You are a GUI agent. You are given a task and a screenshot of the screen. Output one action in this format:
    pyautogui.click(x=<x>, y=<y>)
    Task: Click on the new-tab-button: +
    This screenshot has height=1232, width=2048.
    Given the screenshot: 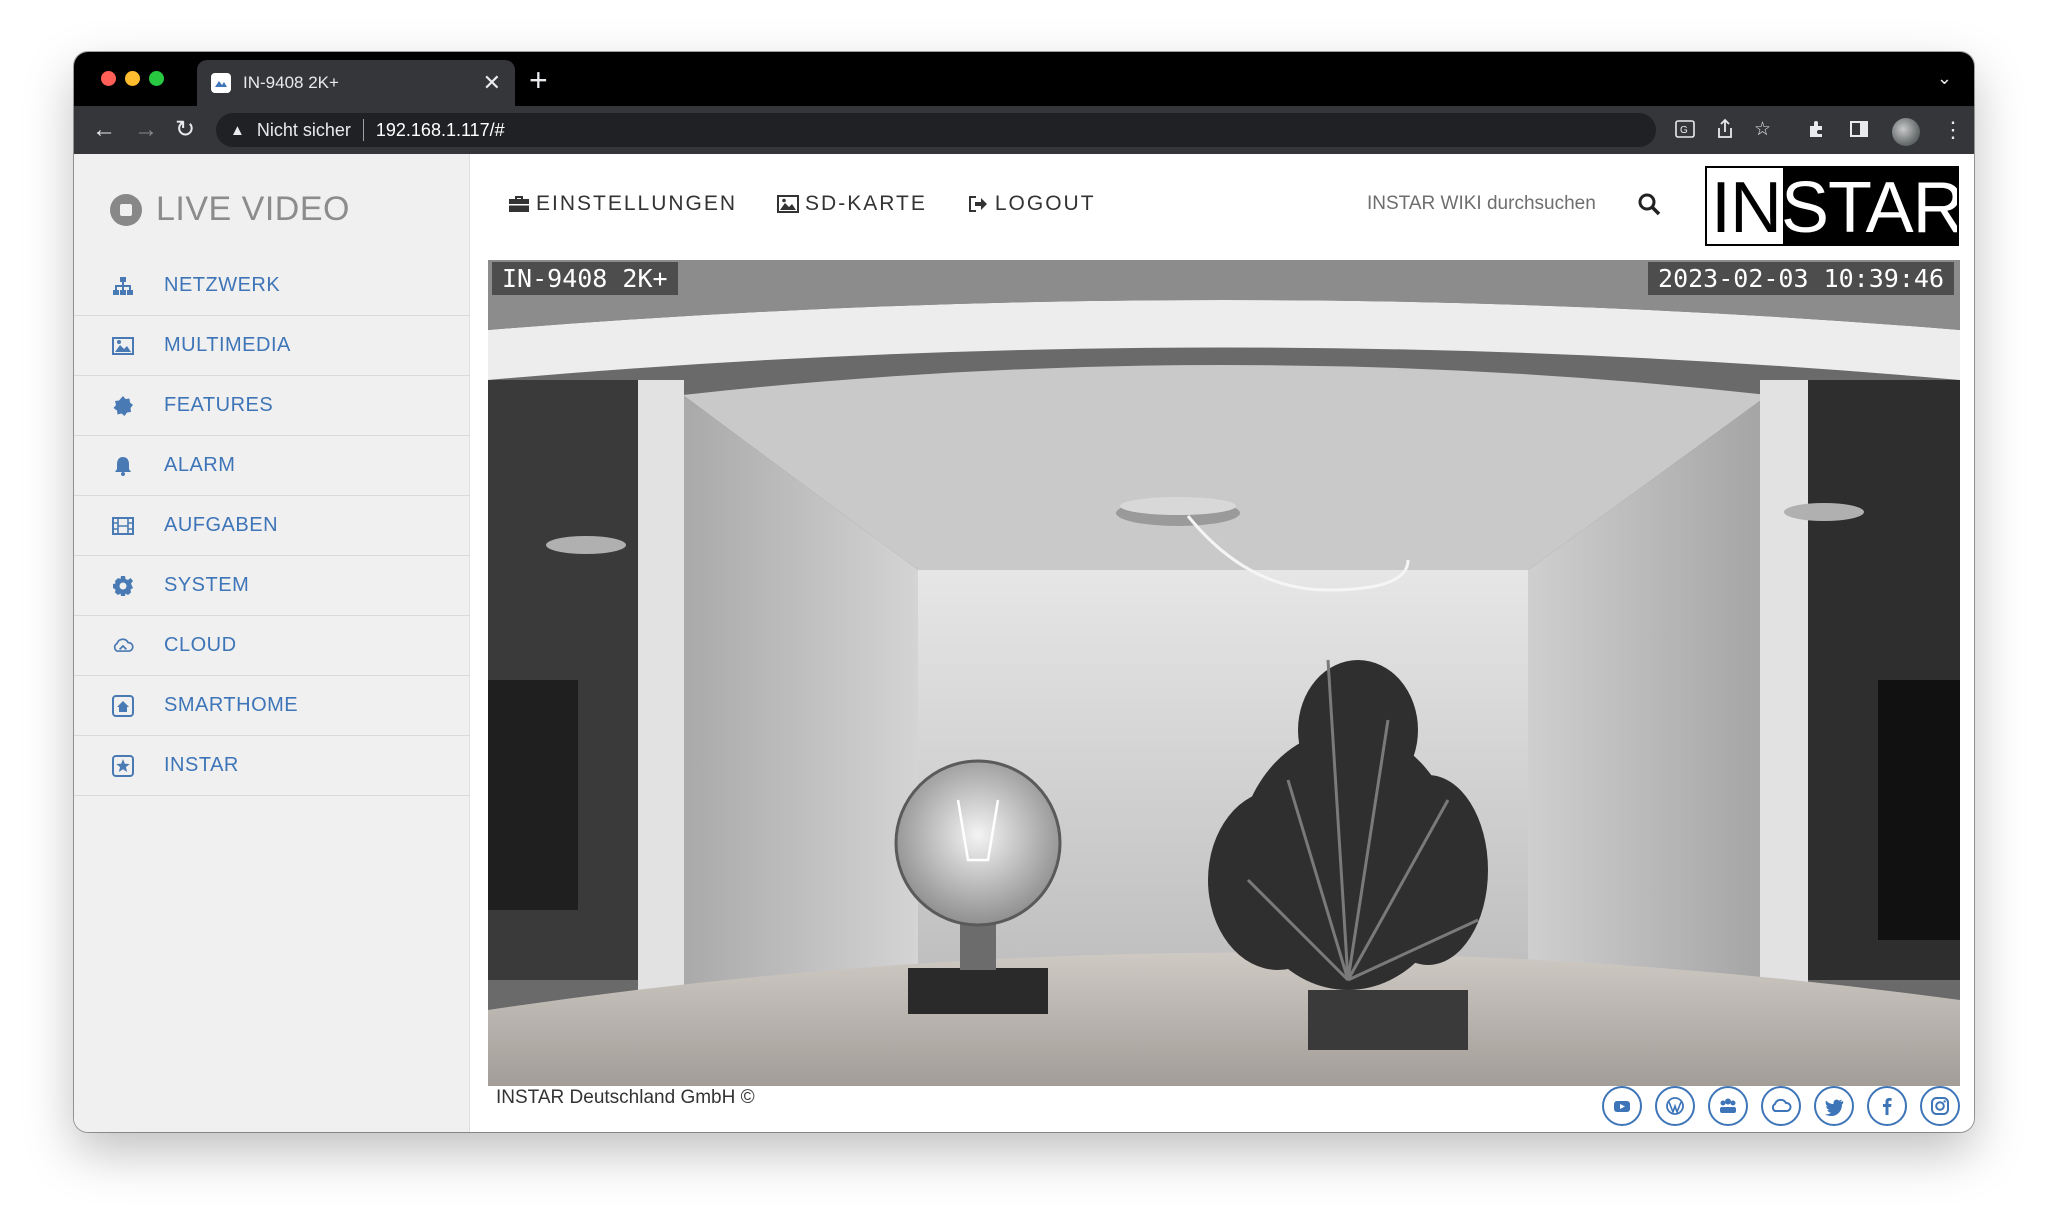 What is the action you would take?
    pyautogui.click(x=538, y=80)
    